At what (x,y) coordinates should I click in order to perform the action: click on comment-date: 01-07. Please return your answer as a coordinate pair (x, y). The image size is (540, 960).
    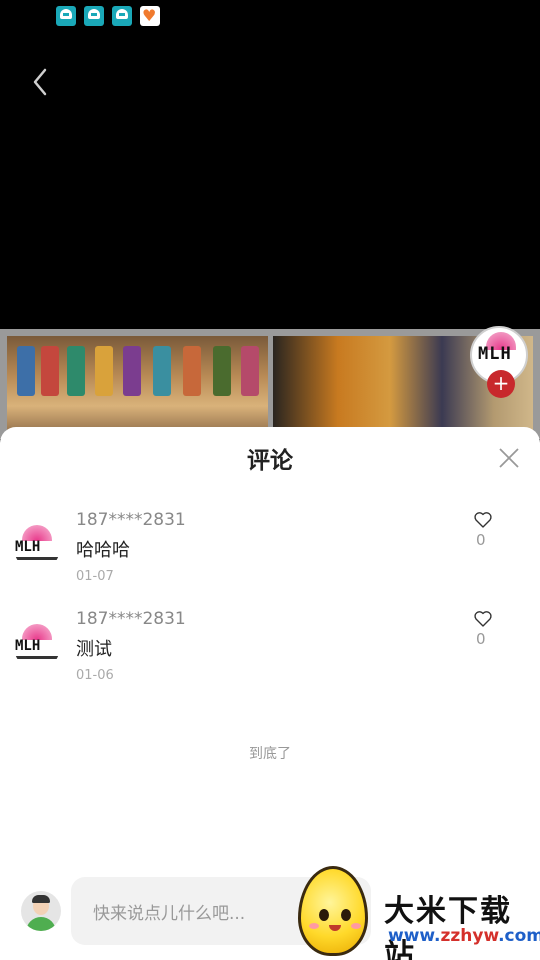
    Looking at the image, I should click on (95, 576).